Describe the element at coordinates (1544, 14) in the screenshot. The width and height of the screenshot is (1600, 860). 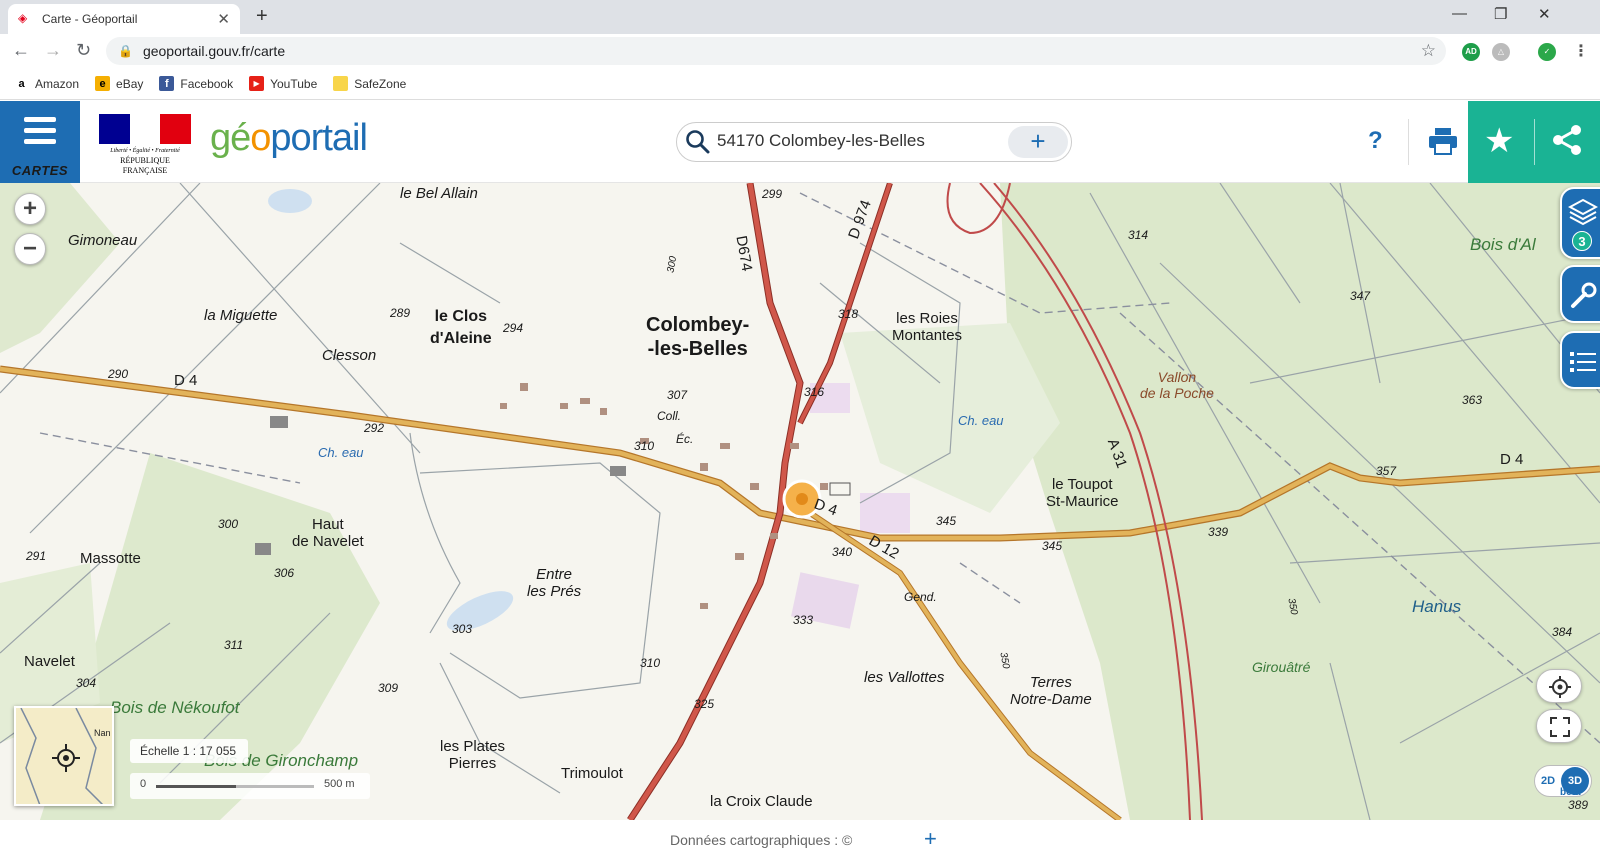
I see `close-window-icon: ✕` at that location.